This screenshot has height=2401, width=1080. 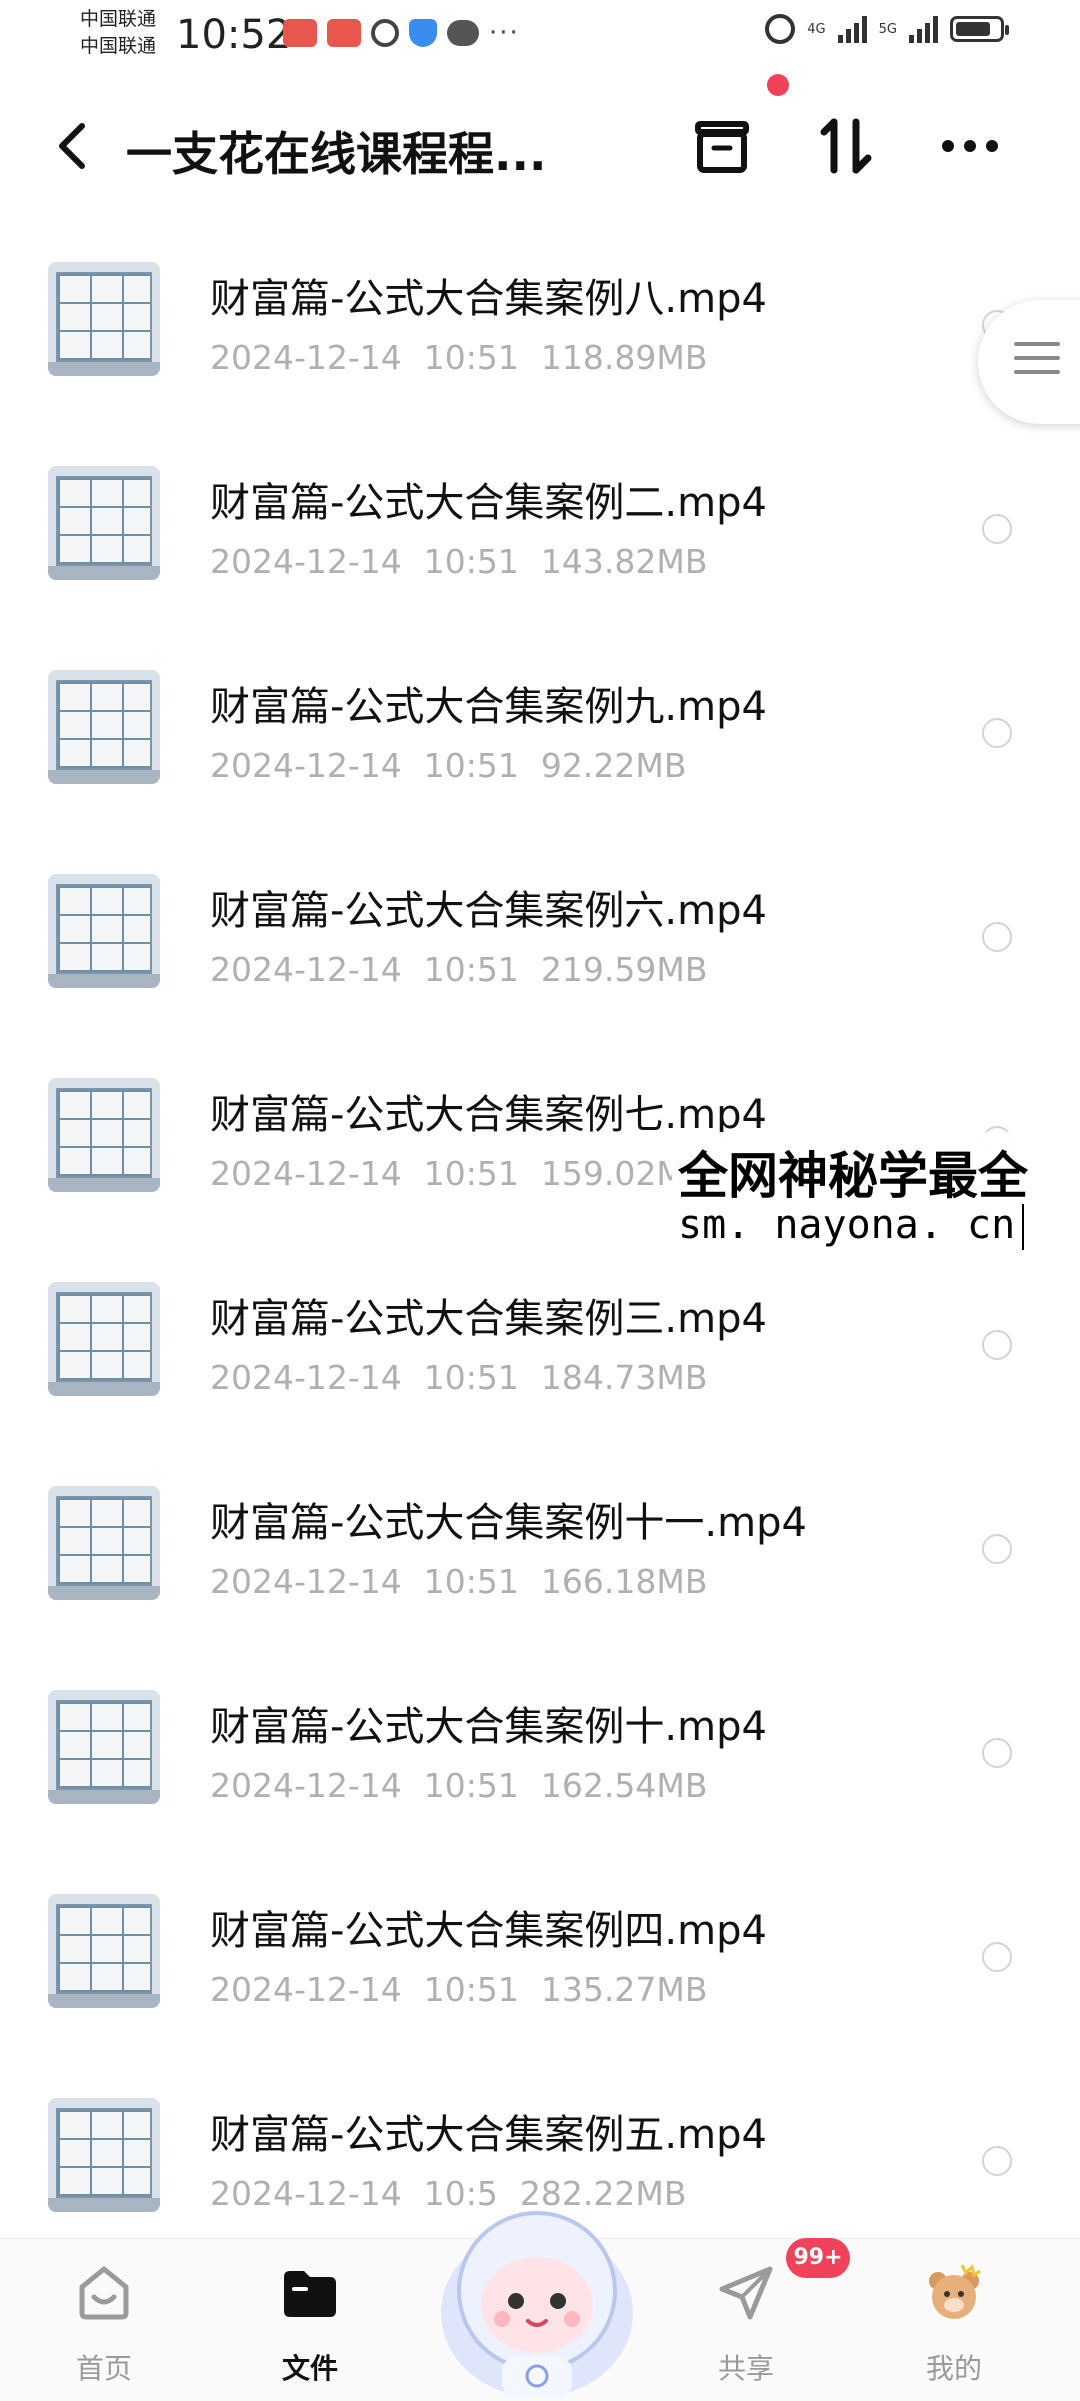 I want to click on chevron-left-icon, so click(x=72, y=146).